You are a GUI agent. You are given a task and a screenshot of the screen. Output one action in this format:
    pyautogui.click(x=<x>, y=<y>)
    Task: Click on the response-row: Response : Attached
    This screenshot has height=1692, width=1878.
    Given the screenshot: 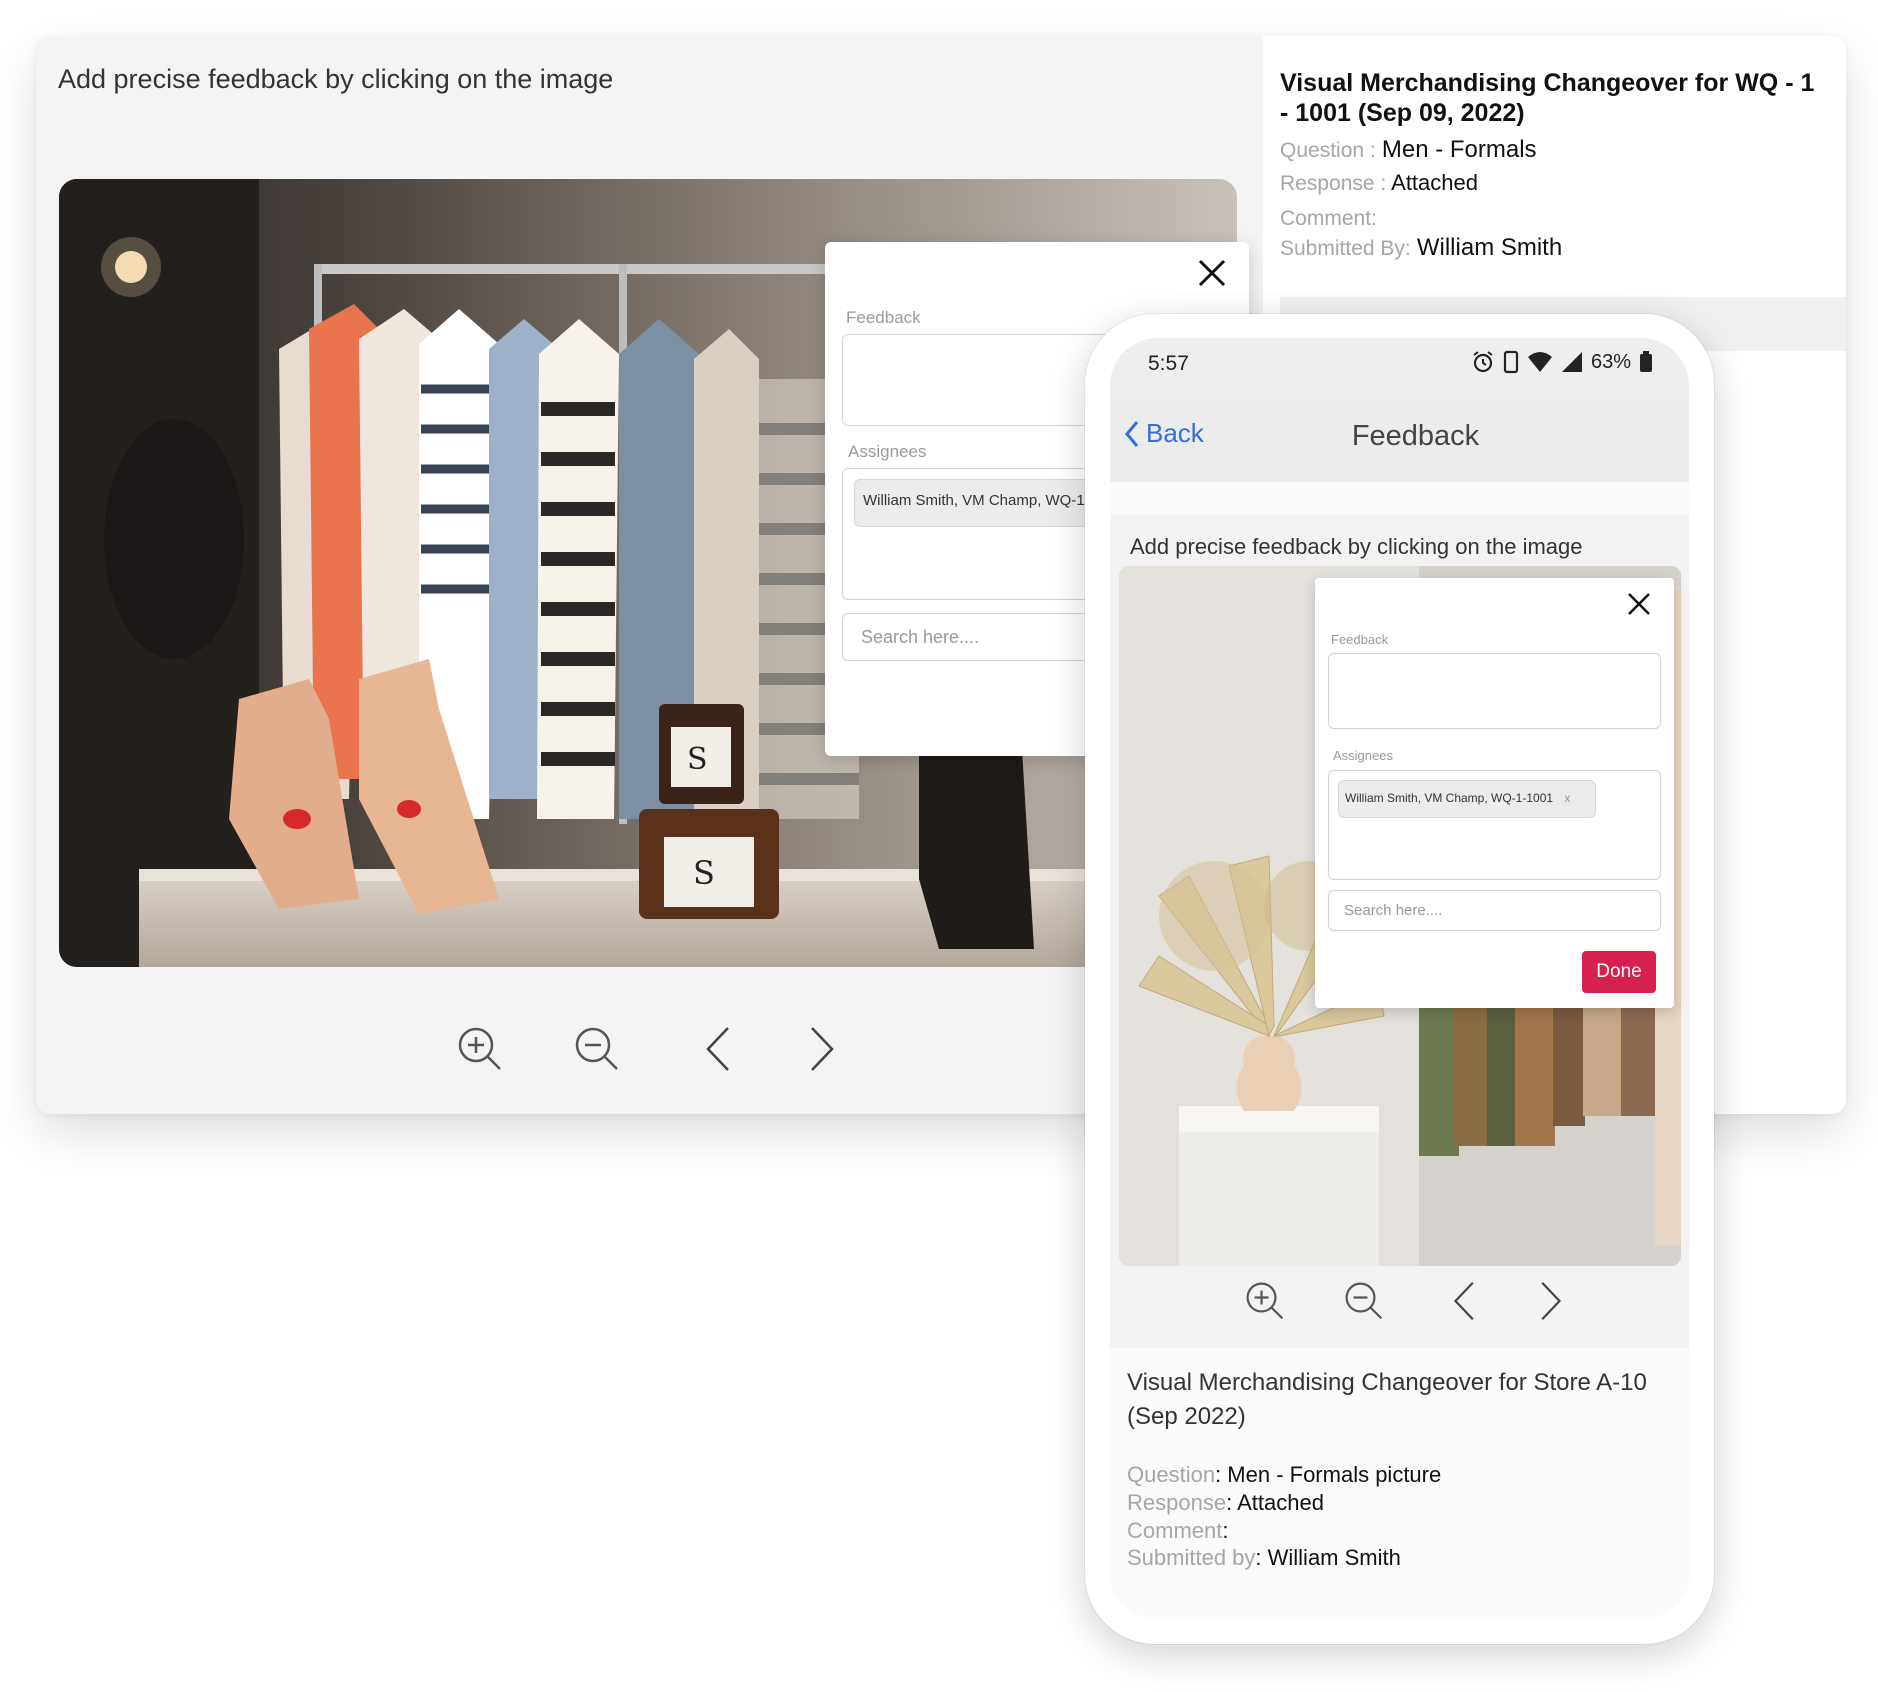 What is the action you would take?
    pyautogui.click(x=1379, y=183)
    